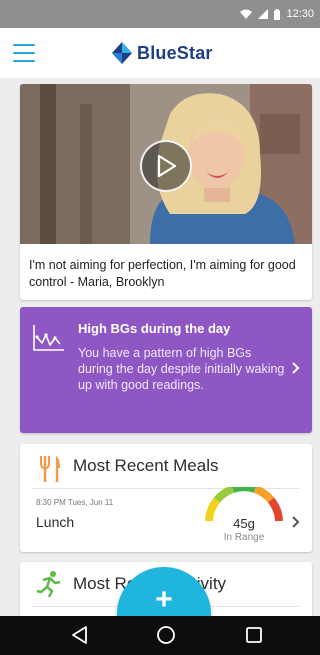 The height and width of the screenshot is (655, 320). I want to click on range-status: In Range, so click(244, 537).